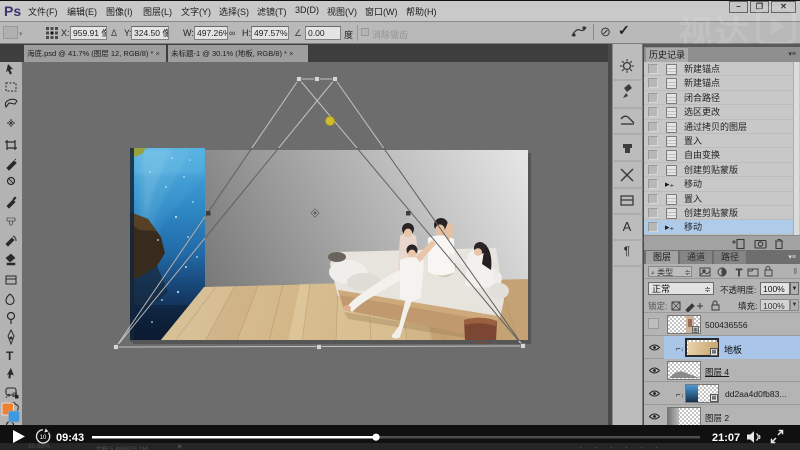  I want to click on svg-text: 09:43, so click(70, 438).